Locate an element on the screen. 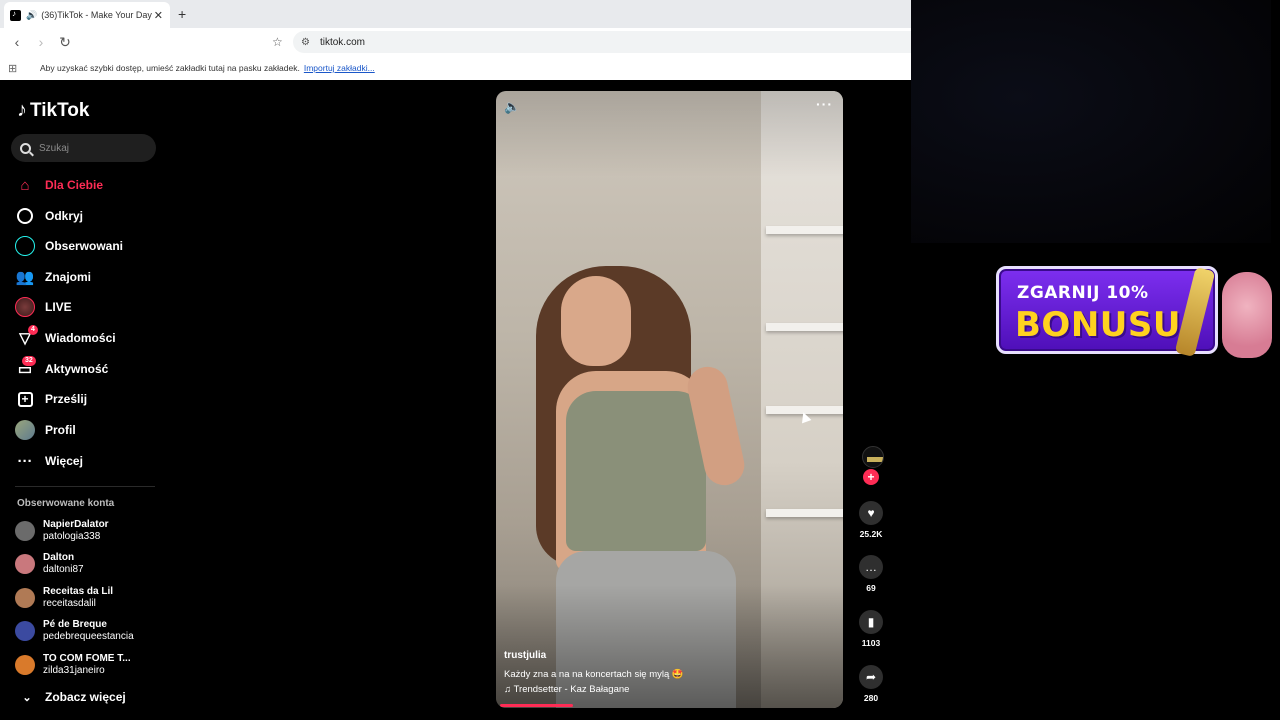 This screenshot has height=720, width=1280. account-handle: patologia338 is located at coordinates (72, 536).